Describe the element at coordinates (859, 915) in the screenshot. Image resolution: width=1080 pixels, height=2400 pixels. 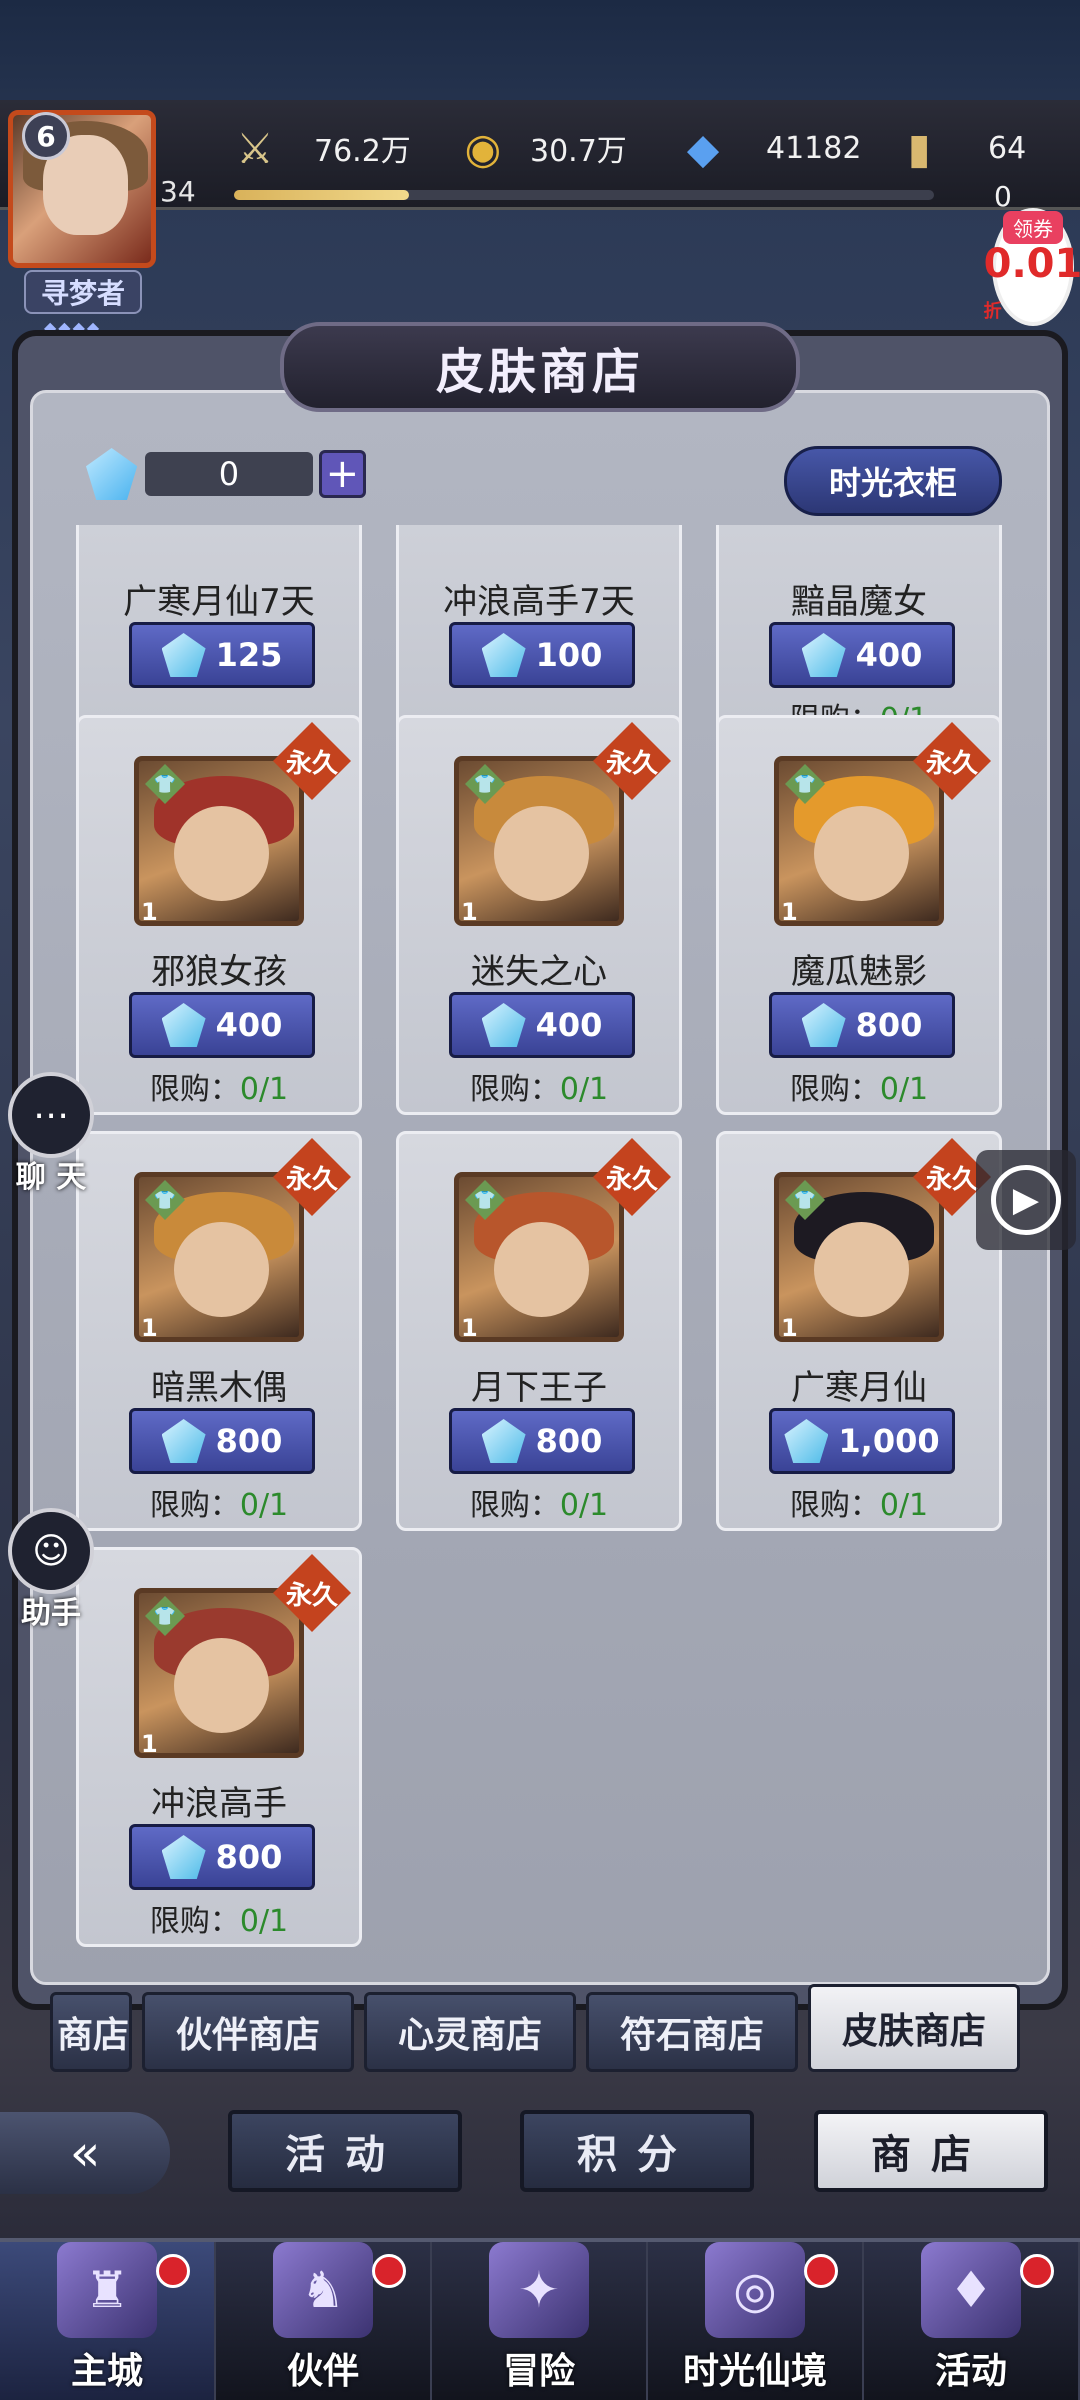
I see `skin-item-card: 👕 1 永久 魔瓜魅影 800 限购：0/1` at that location.